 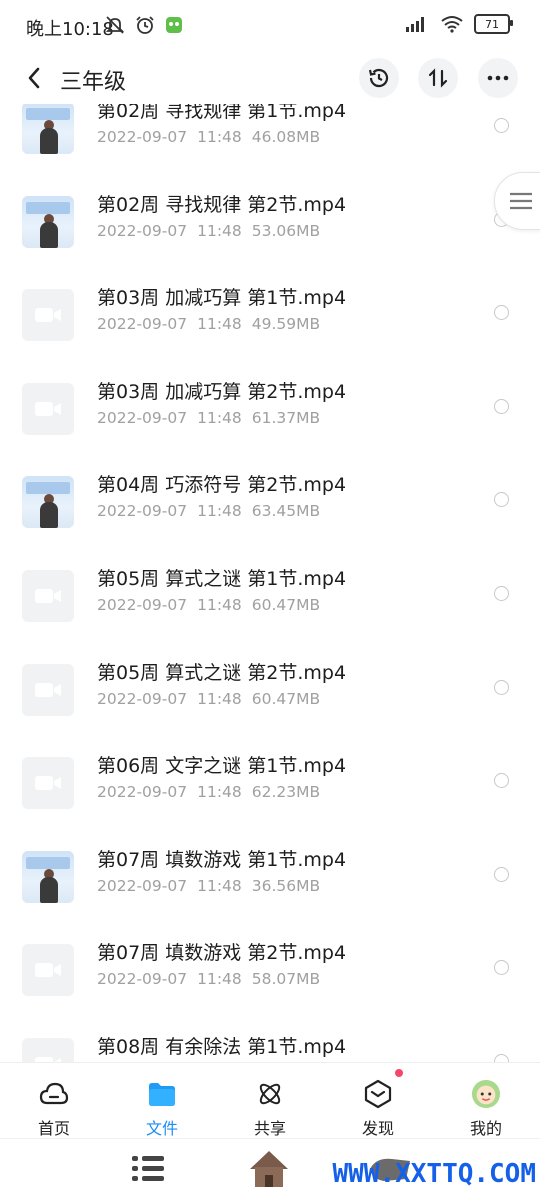 I want to click on tab-files: 文件, so click(x=162, y=1101).